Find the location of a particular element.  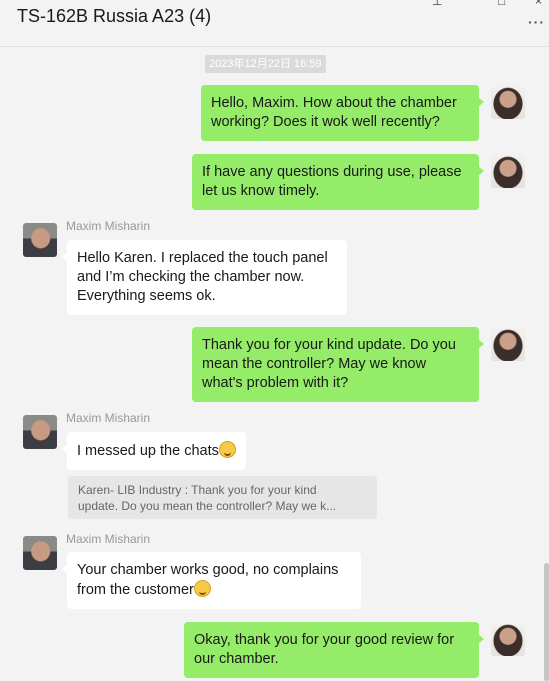

message-line: Your chamber works good, no complains is located at coordinates (208, 570).